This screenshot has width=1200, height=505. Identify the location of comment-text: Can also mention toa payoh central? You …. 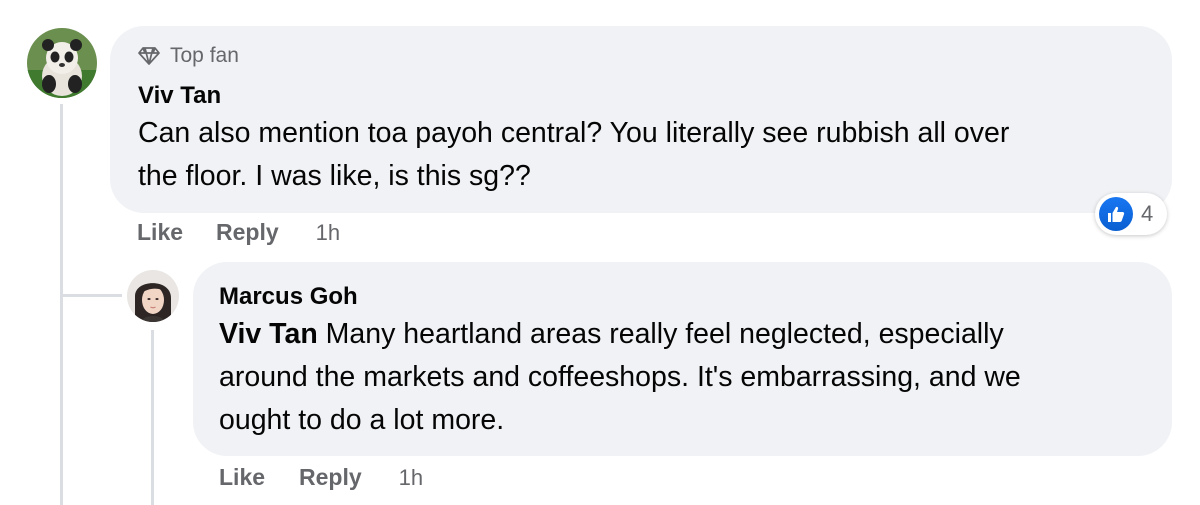
(573, 155).